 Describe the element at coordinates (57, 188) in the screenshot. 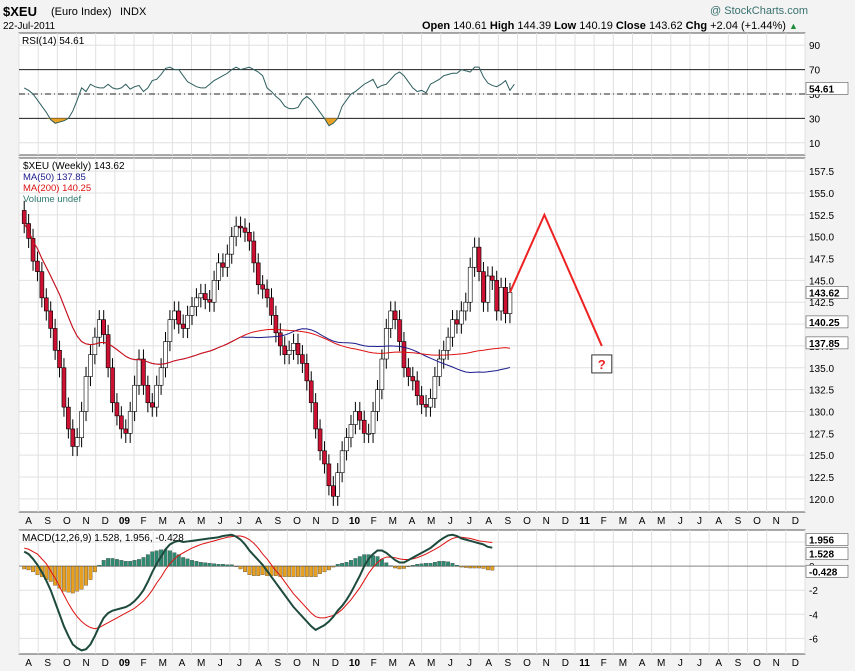

I see `price-legend-entry: MA(200) 140.25` at that location.